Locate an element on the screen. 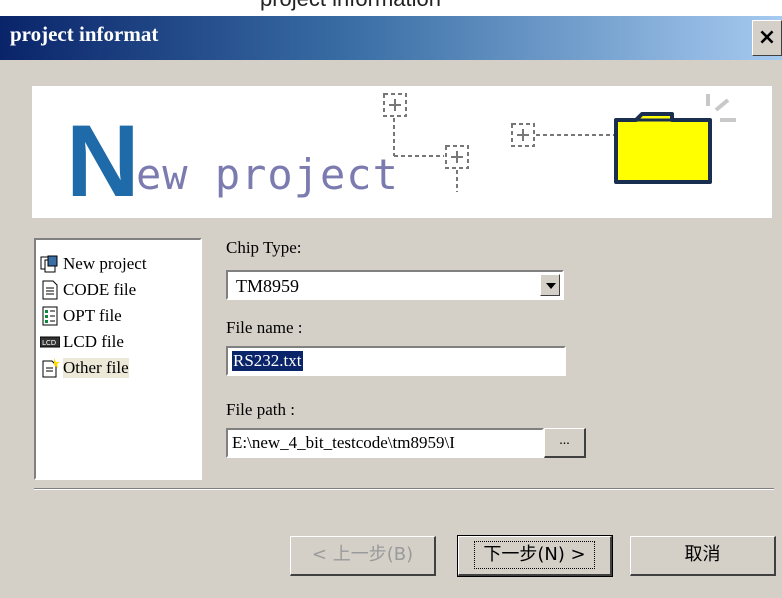  next-button: 下一步(N) > is located at coordinates (535, 556).